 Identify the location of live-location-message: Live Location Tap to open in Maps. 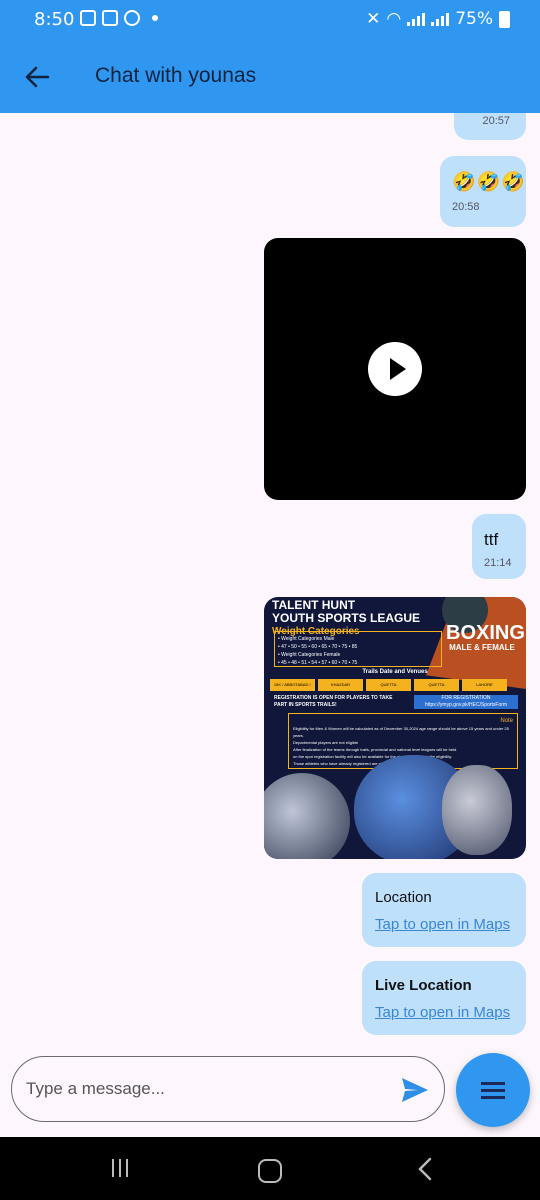
(444, 998).